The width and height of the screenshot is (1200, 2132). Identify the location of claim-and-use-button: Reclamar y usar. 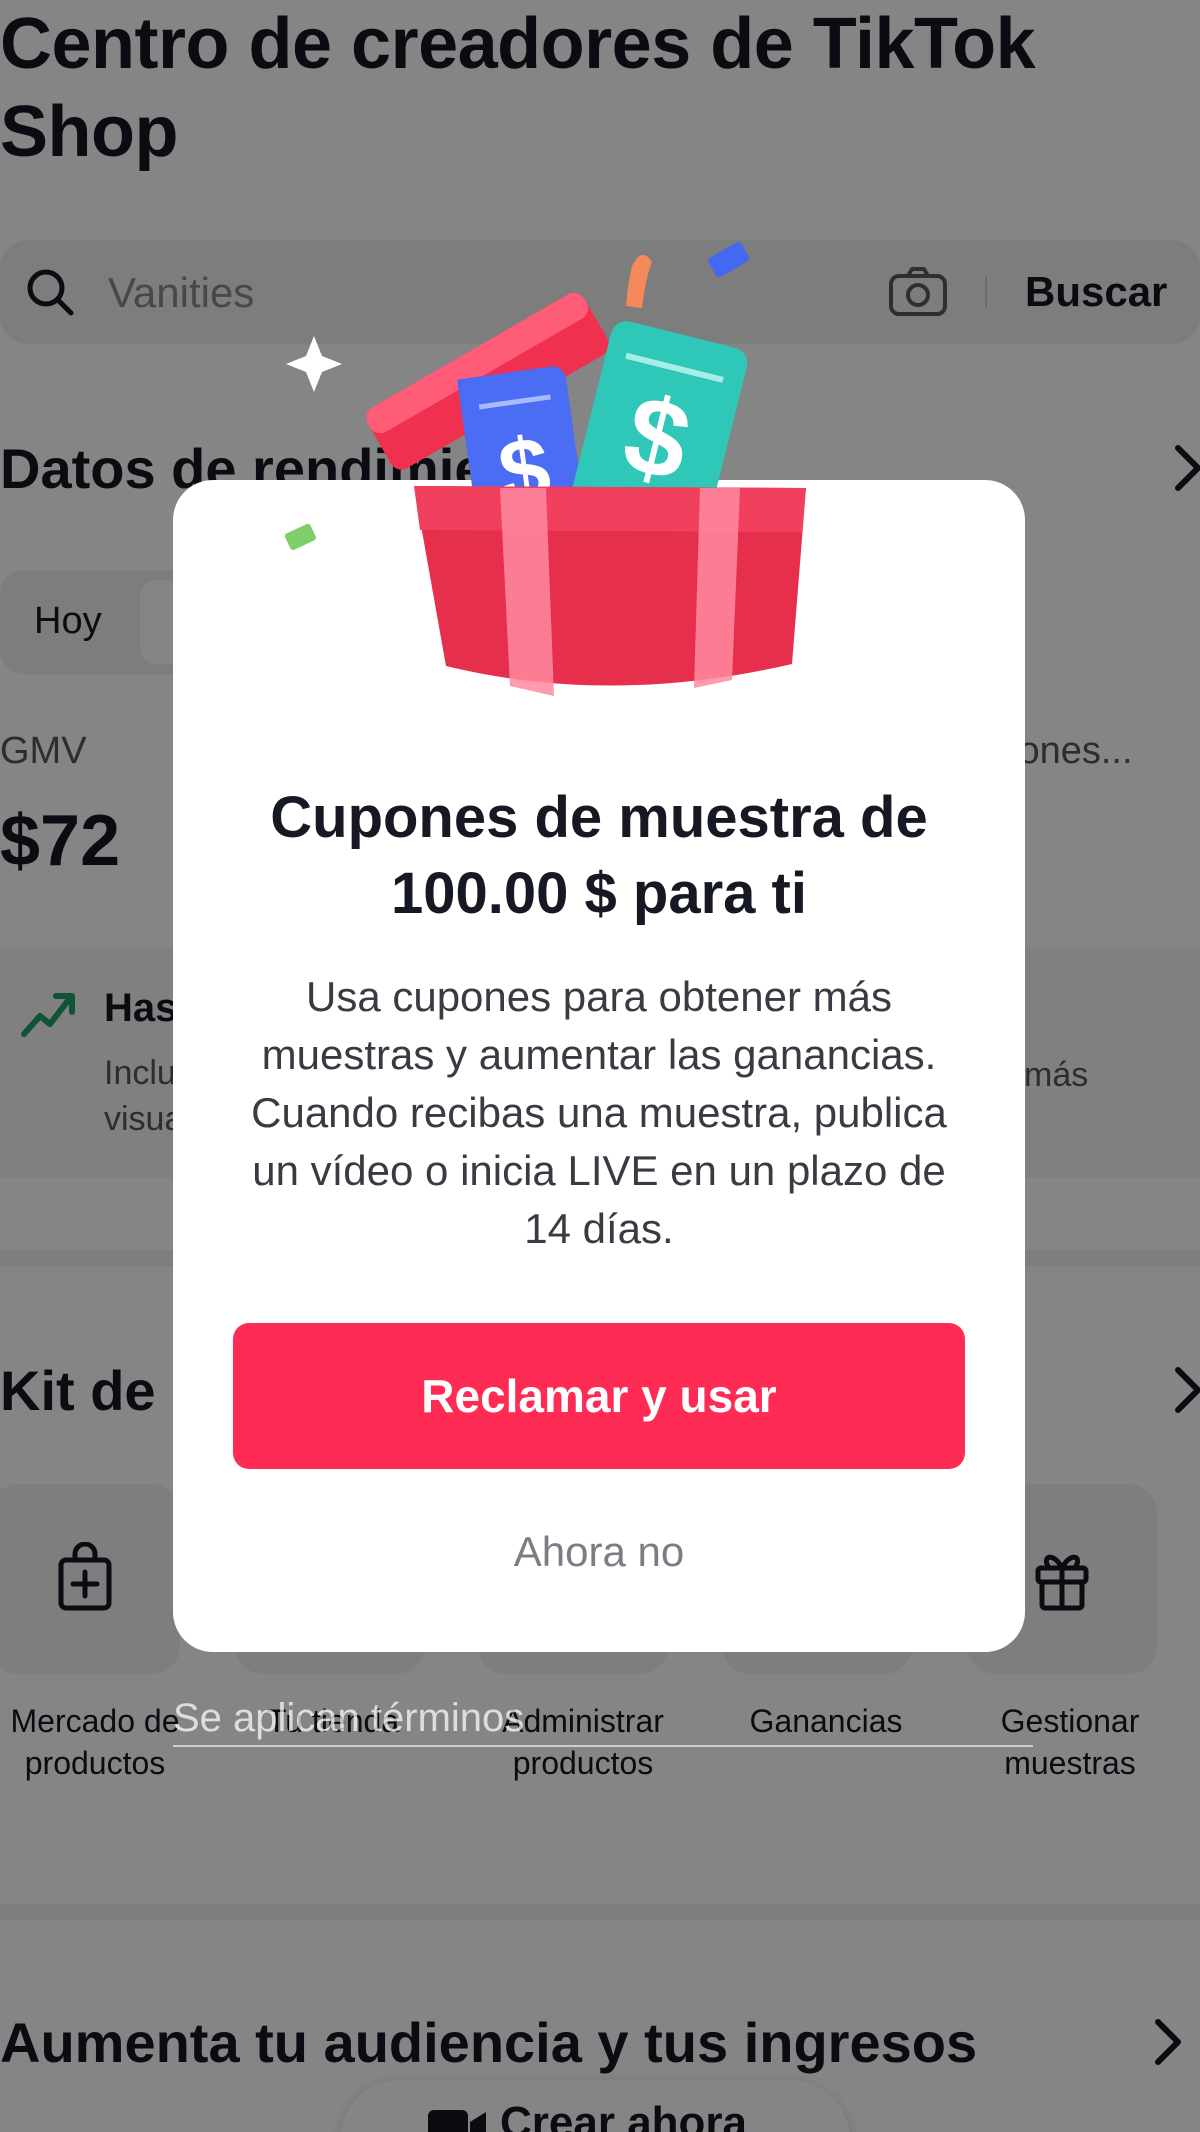
(599, 1396).